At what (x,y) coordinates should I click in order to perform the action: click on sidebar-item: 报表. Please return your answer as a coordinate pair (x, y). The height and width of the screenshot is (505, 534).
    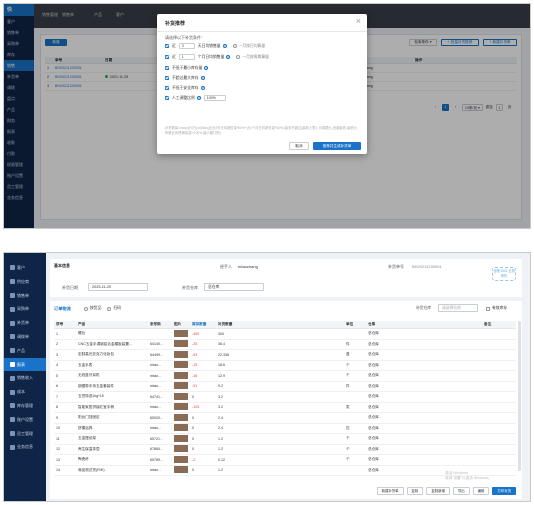
    Looking at the image, I should click on (25, 364).